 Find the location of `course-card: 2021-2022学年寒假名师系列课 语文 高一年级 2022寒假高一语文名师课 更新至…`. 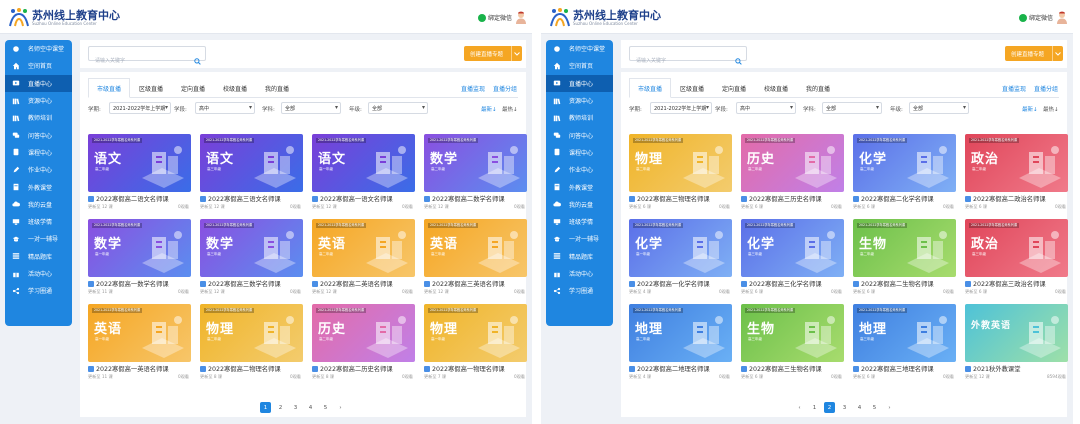

course-card: 2021-2022学年寒假名师系列课 语文 高一年级 2022寒假高一语文名师课 更新至… is located at coordinates (363, 172).